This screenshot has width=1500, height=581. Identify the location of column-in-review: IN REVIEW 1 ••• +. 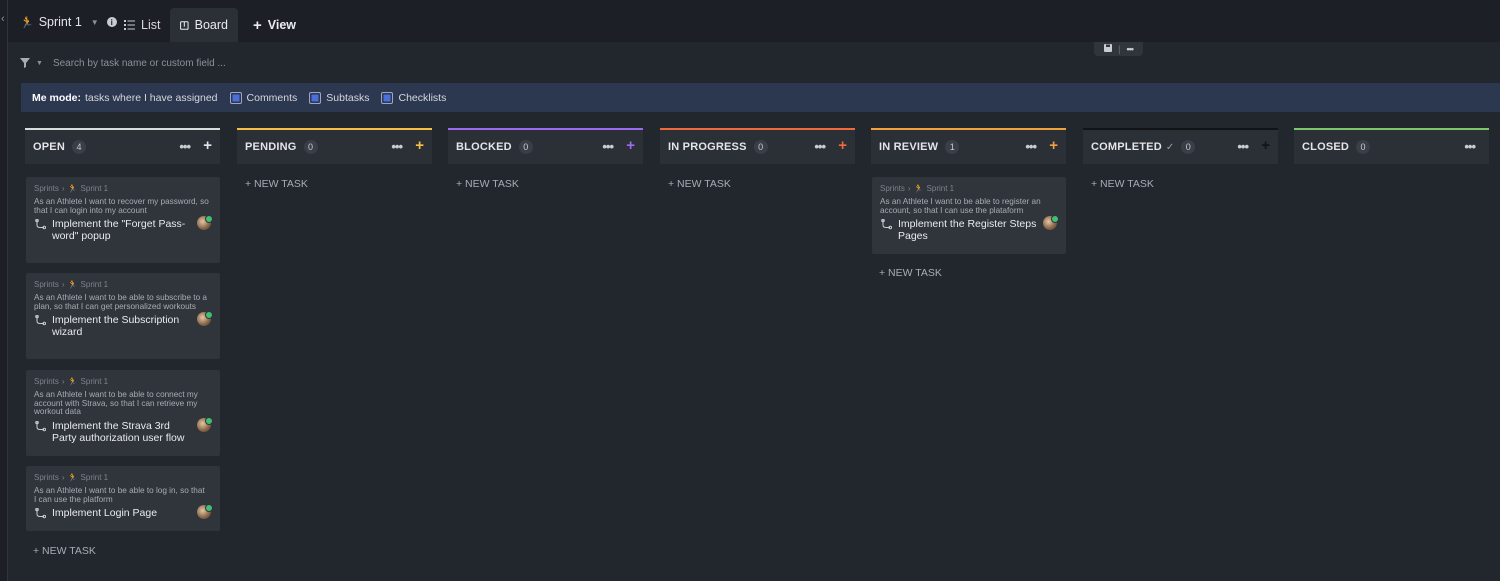
(968, 146).